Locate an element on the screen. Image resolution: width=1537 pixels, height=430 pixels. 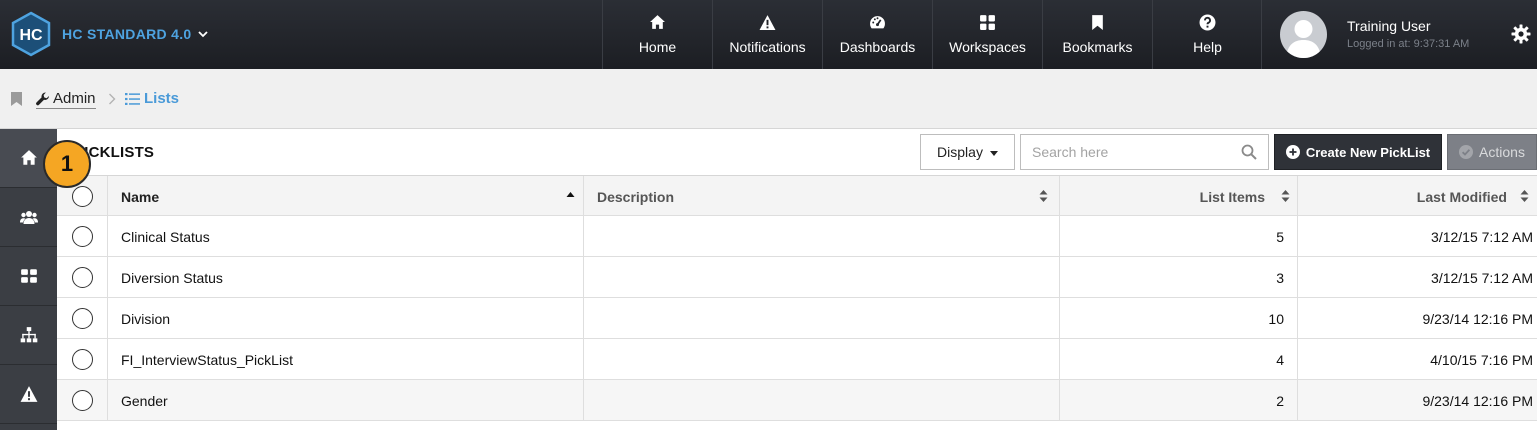
breadcrumb-admin: Admin is located at coordinates (66, 99).